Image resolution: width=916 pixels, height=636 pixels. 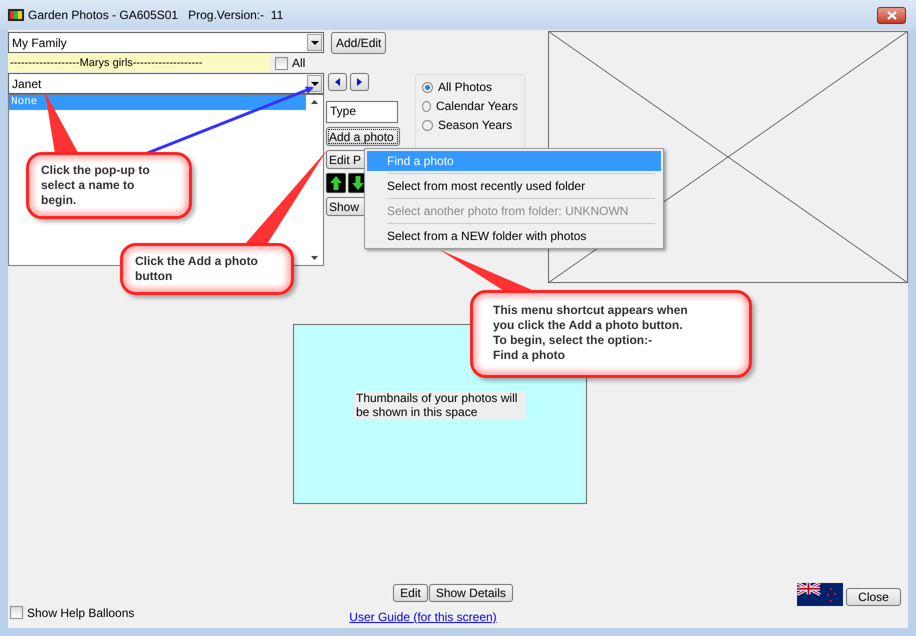 What do you see at coordinates (440, 405) in the screenshot?
I see `thumbnail-hint: Thumbnails of your photos will be shown in this space` at bounding box center [440, 405].